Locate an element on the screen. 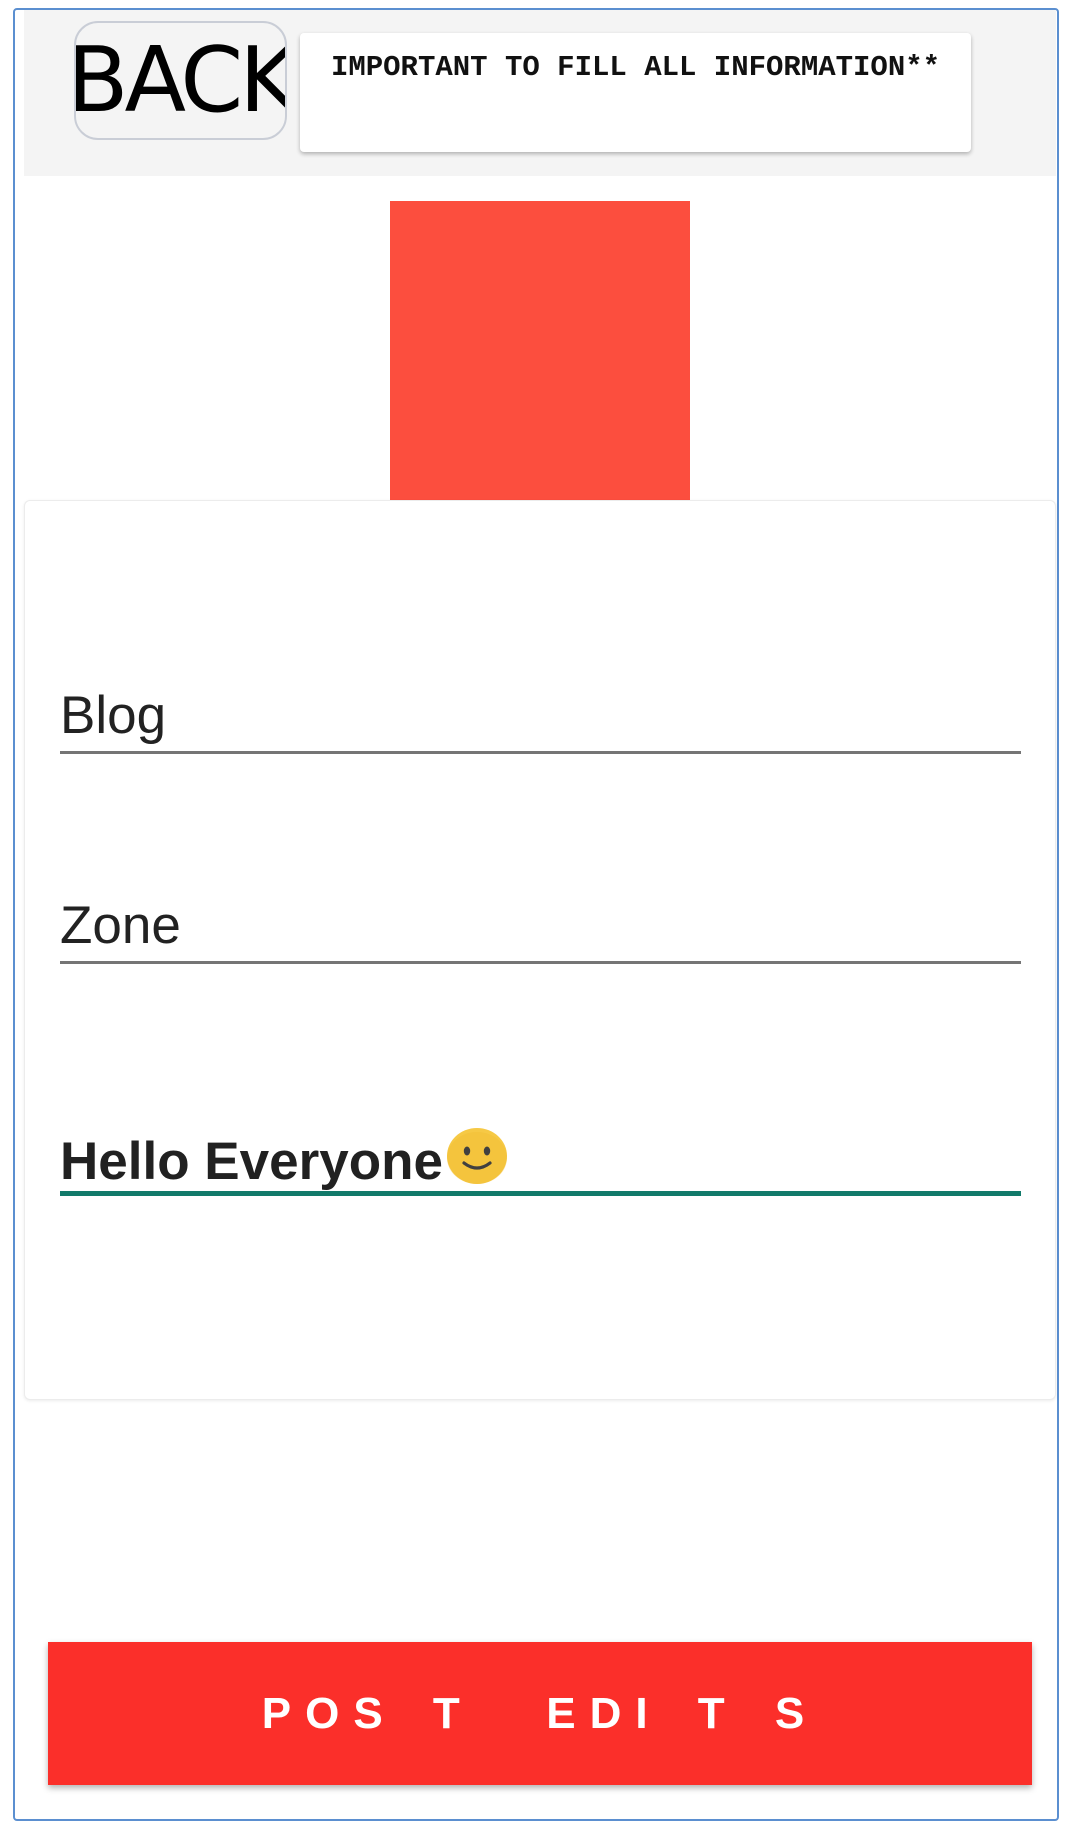  message-field: Hello Everyone is located at coordinates (540, 1157).